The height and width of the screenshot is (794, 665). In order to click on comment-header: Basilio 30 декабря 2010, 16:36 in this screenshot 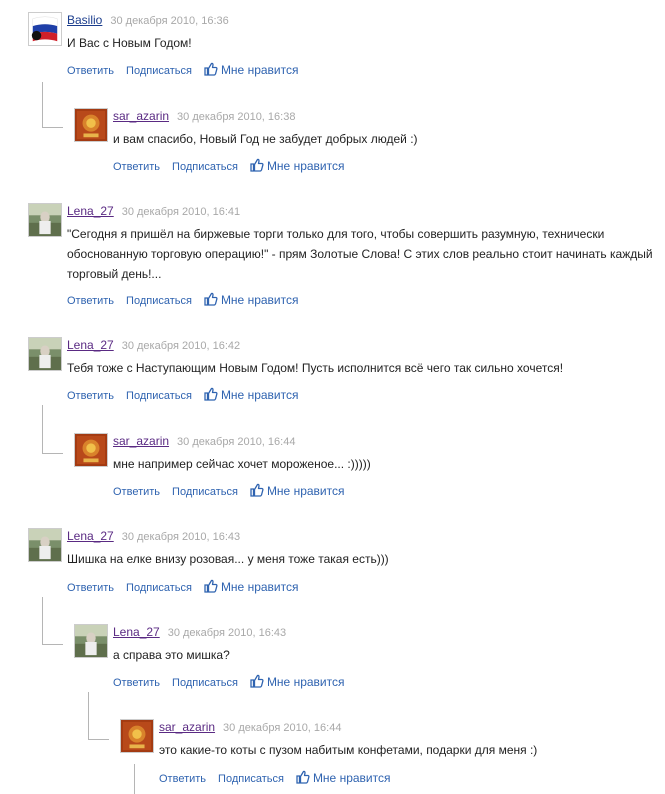, I will do `click(148, 20)`.